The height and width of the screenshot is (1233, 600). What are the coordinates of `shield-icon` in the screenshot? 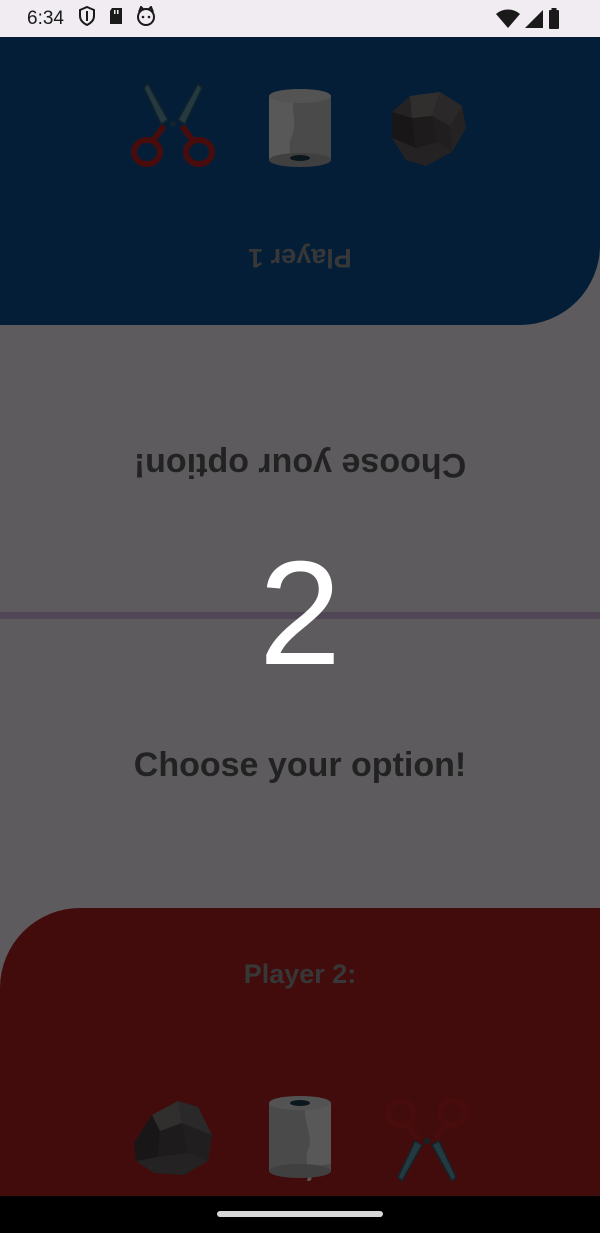 It's located at (87, 18).